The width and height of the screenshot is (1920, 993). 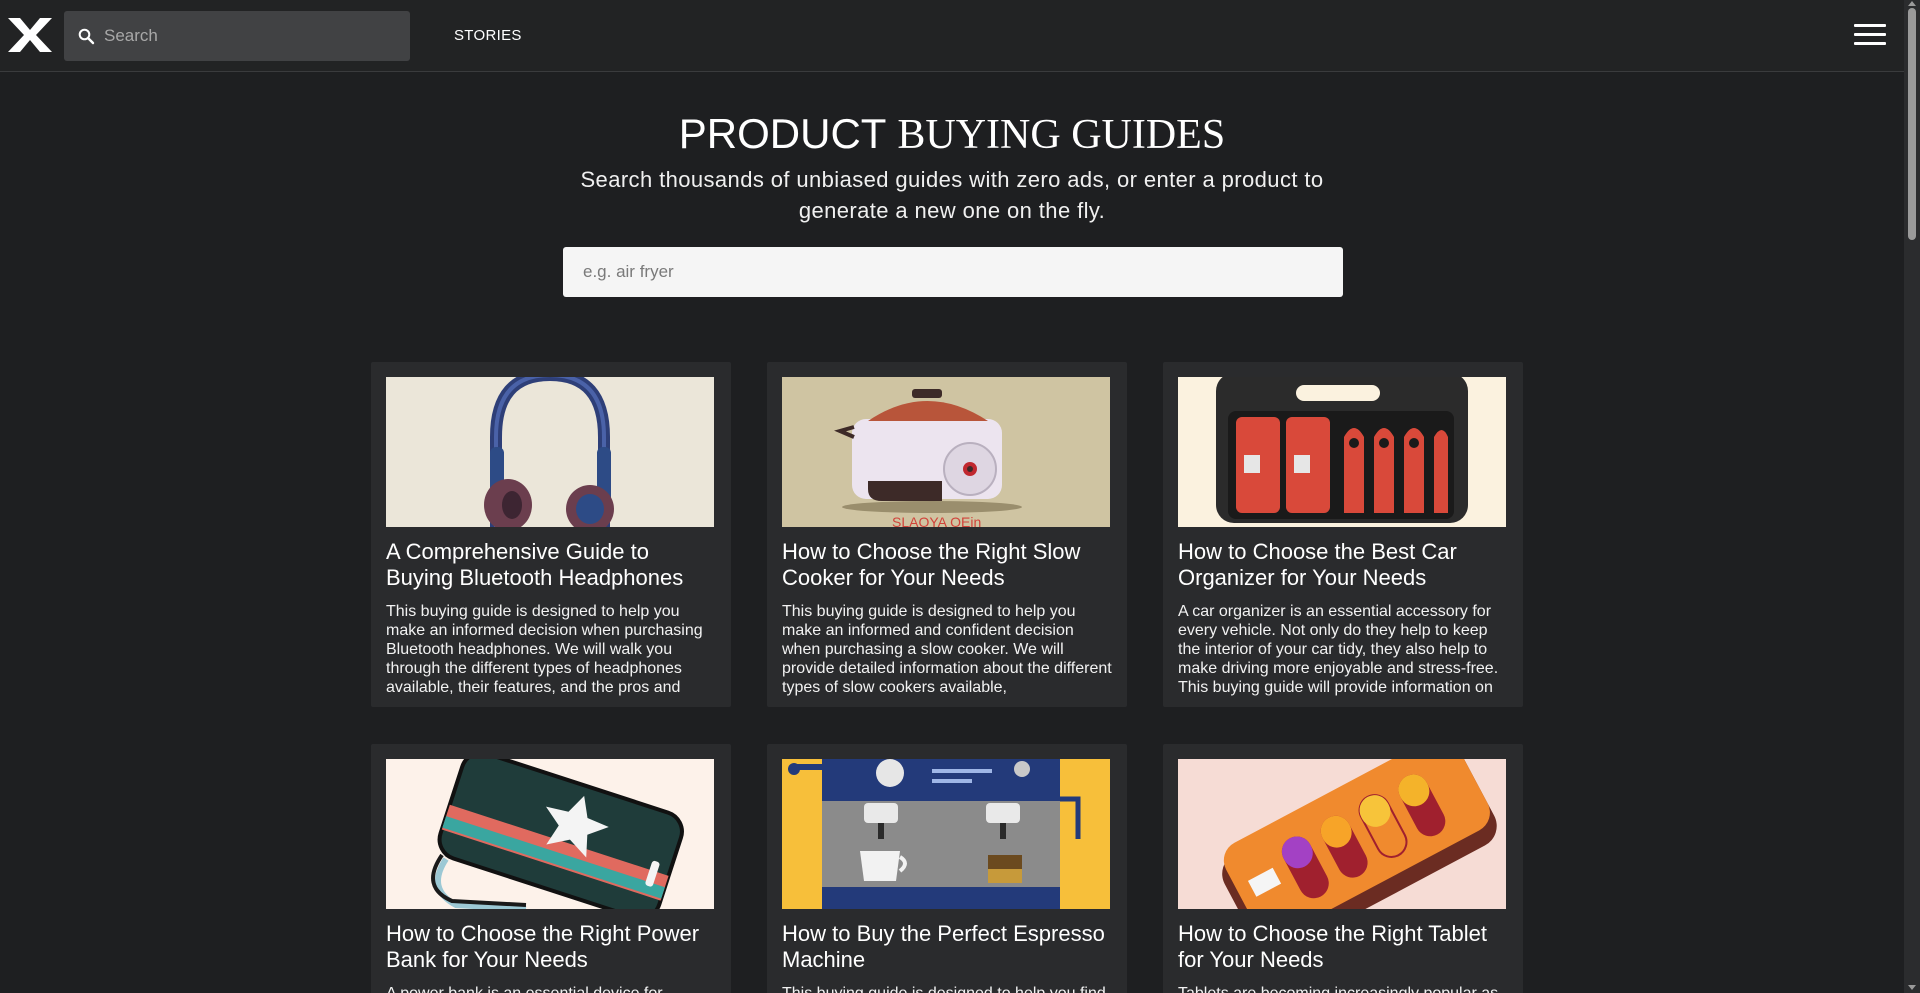 I want to click on tablet-image, so click(x=1342, y=834).